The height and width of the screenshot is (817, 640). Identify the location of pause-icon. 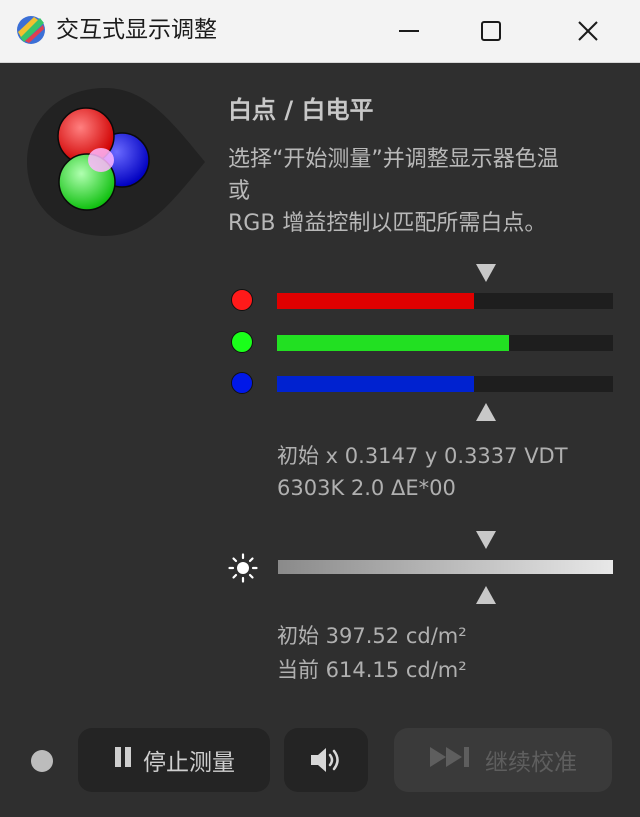
(123, 760).